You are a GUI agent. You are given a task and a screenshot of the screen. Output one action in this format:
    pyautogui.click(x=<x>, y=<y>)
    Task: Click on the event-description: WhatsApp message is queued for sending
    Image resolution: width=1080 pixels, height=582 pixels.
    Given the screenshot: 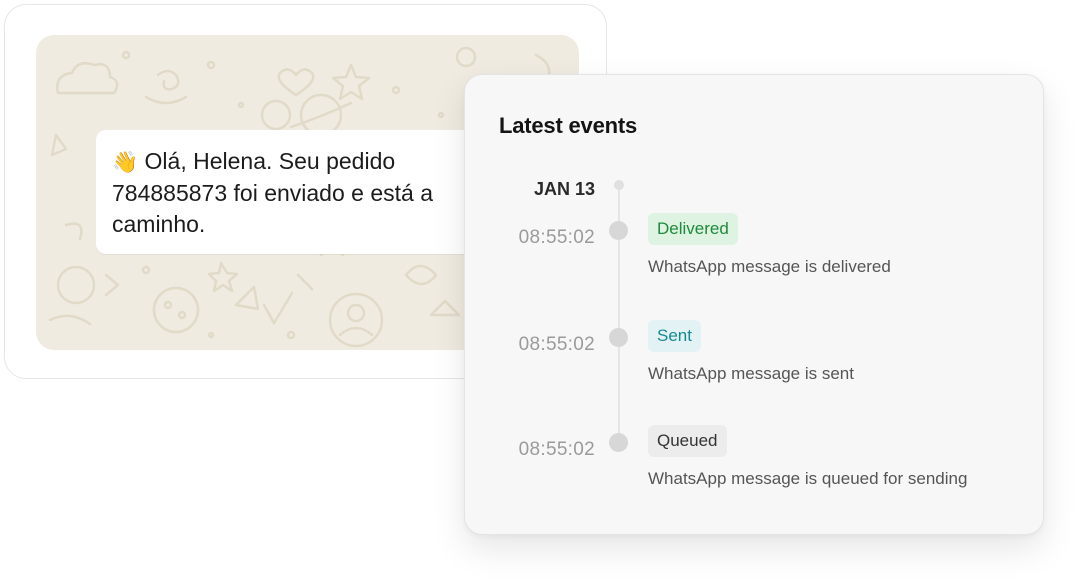 What is the action you would take?
    pyautogui.click(x=808, y=478)
    